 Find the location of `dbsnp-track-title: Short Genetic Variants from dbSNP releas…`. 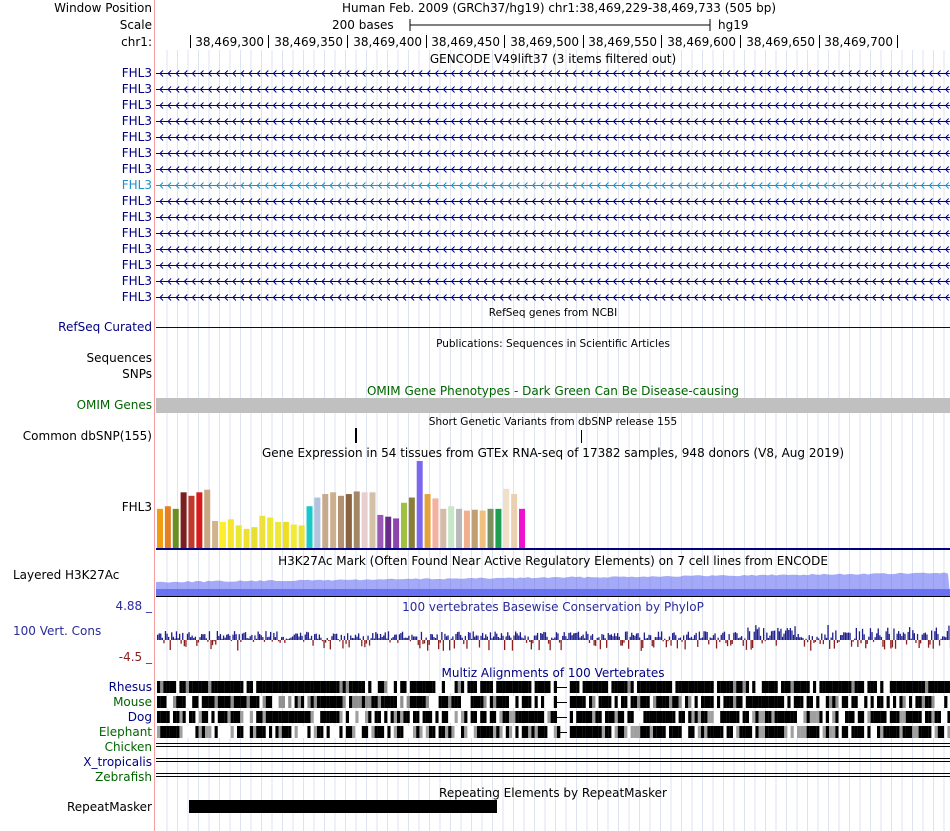

dbsnp-track-title: Short Genetic Variants from dbSNP releas… is located at coordinates (553, 422).